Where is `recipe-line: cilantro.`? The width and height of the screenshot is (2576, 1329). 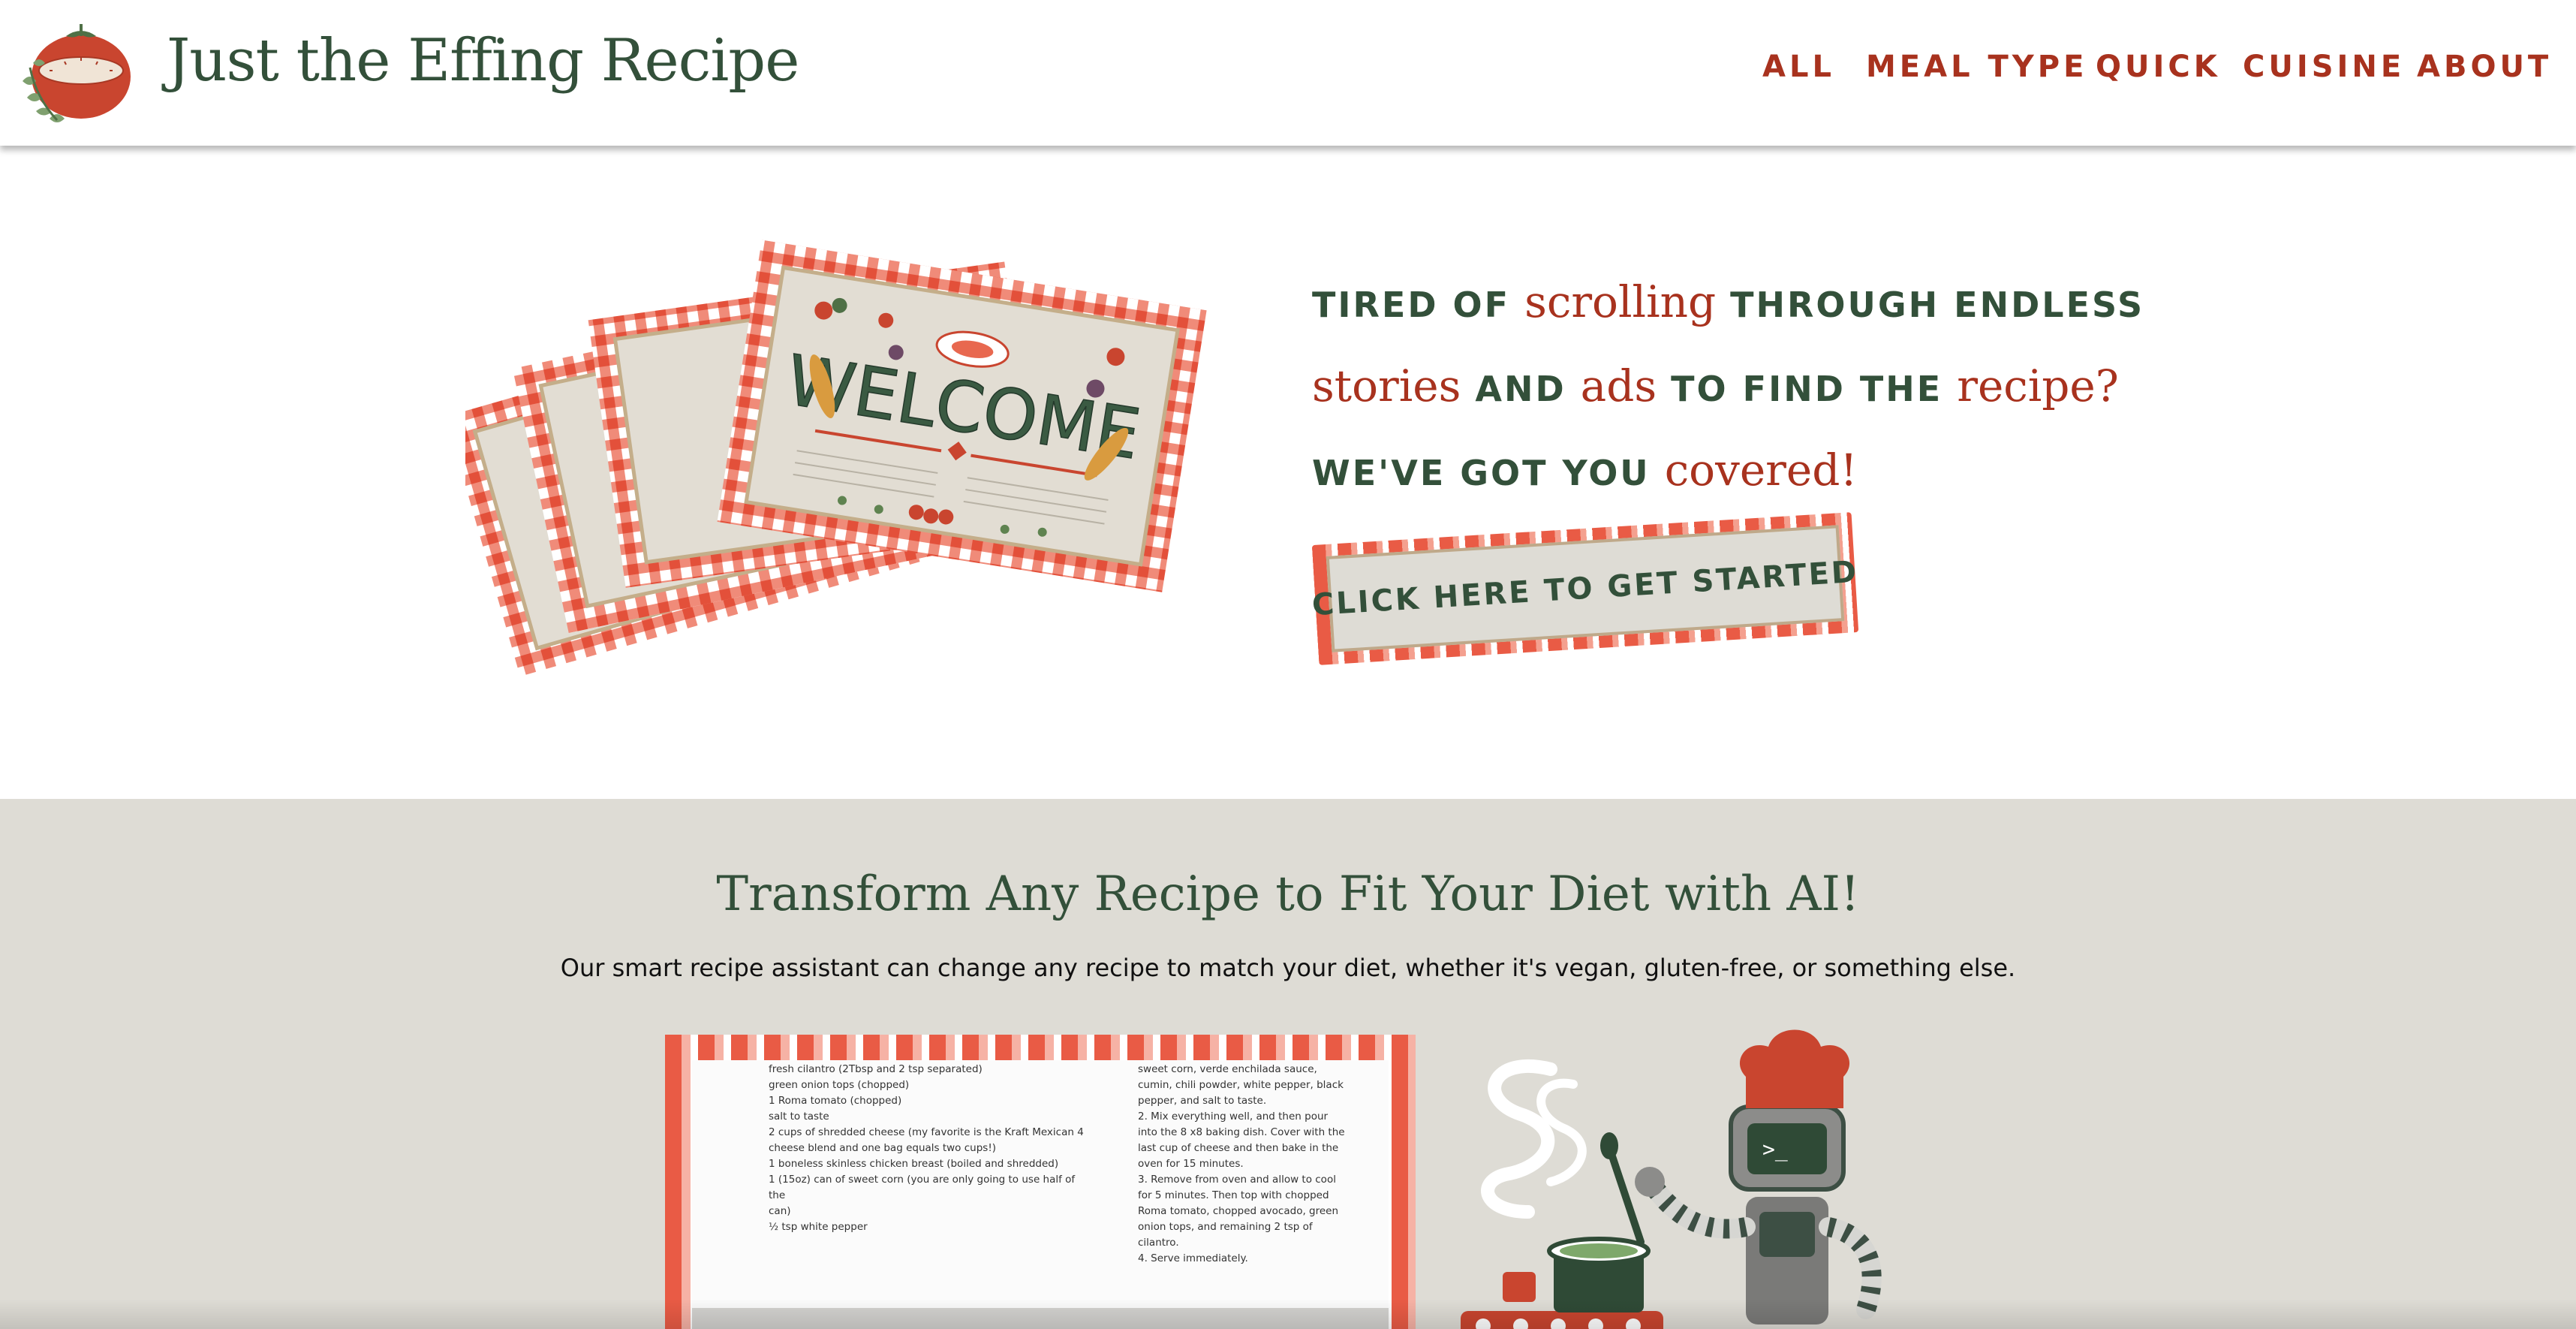 recipe-line: cilantro. is located at coordinates (1158, 1243).